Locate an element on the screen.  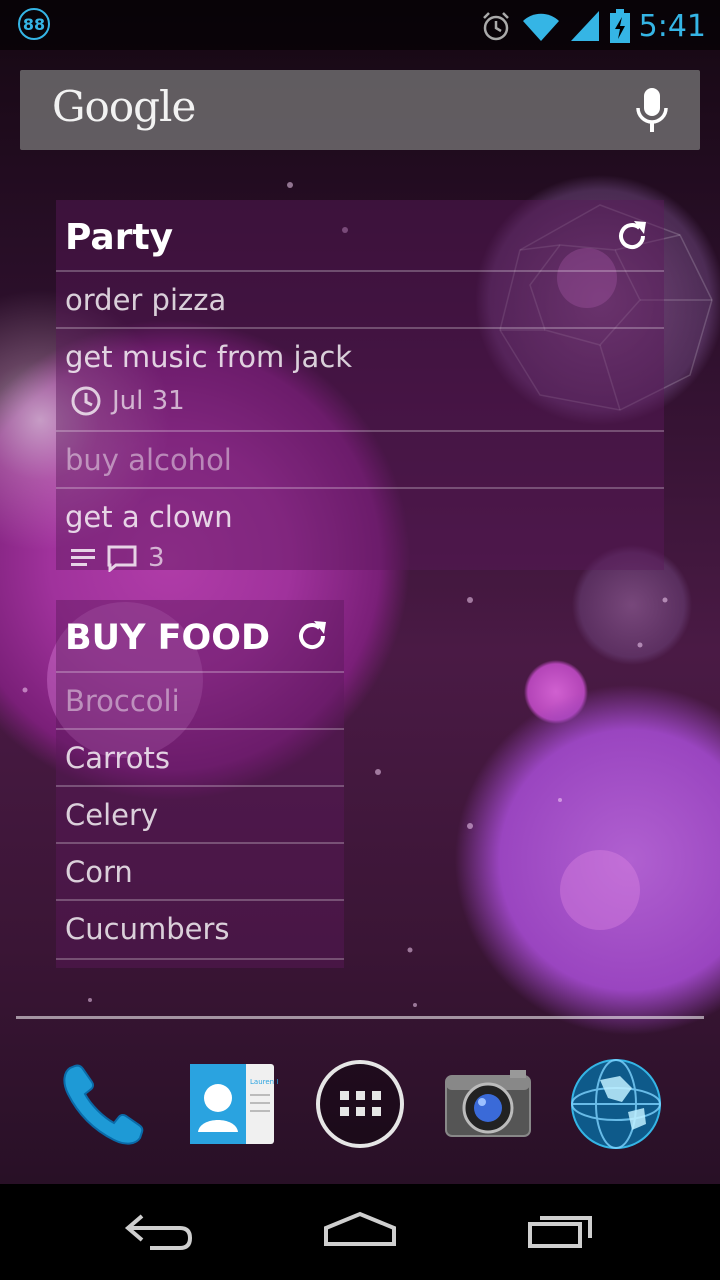
app-drawer-icon is located at coordinates (360, 1104).